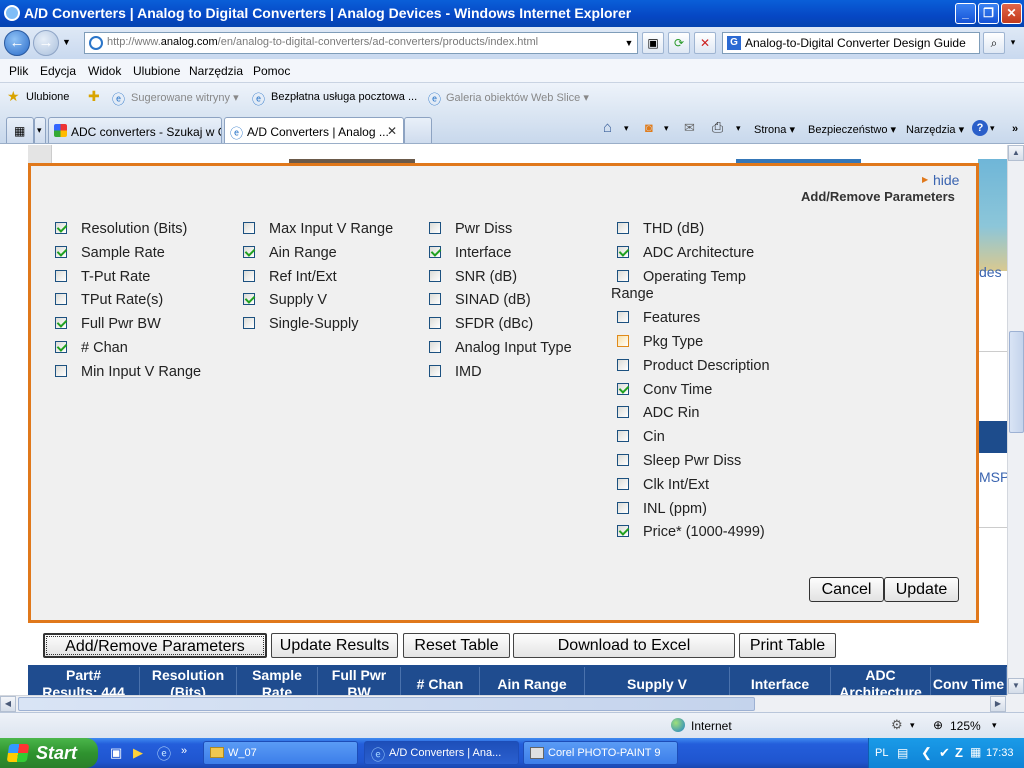  Describe the element at coordinates (128, 373) in the screenshot. I see `parameter-option: Min Input V Range` at that location.